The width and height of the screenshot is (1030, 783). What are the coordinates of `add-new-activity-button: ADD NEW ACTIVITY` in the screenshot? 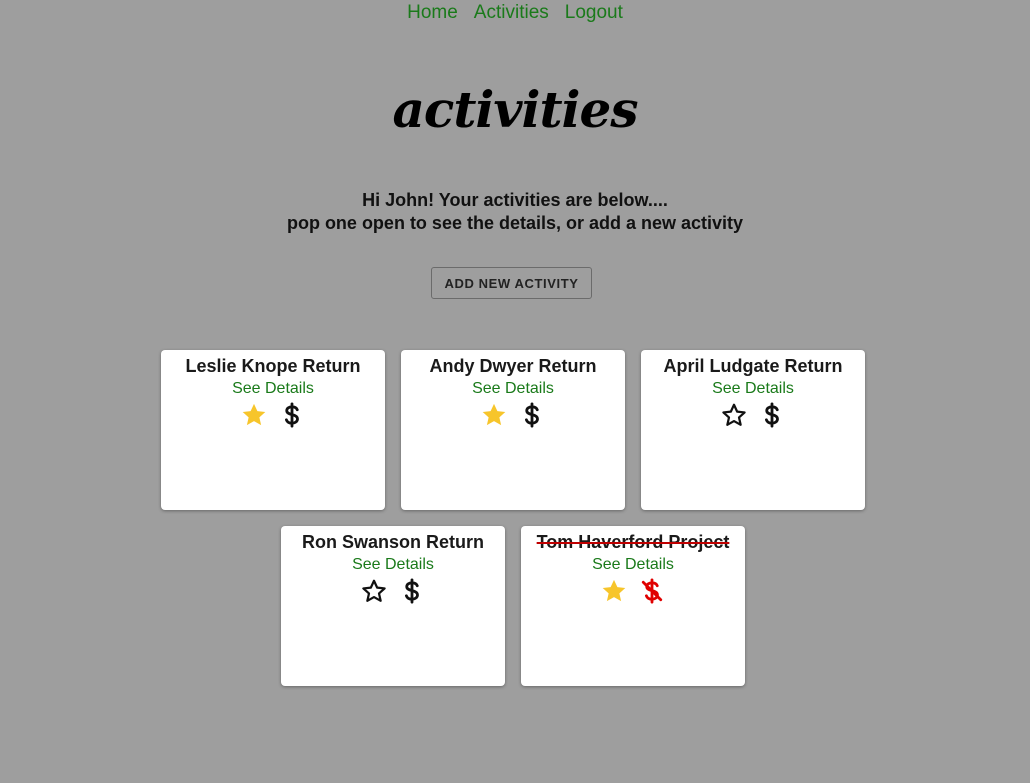 It's located at (511, 283).